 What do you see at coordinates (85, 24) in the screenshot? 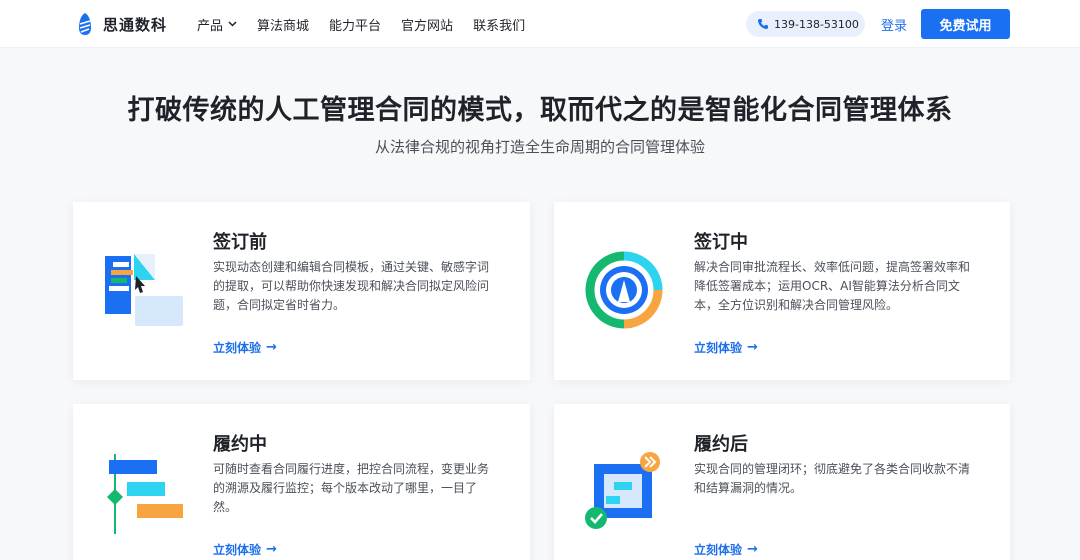
I see `brand-logo-icon` at bounding box center [85, 24].